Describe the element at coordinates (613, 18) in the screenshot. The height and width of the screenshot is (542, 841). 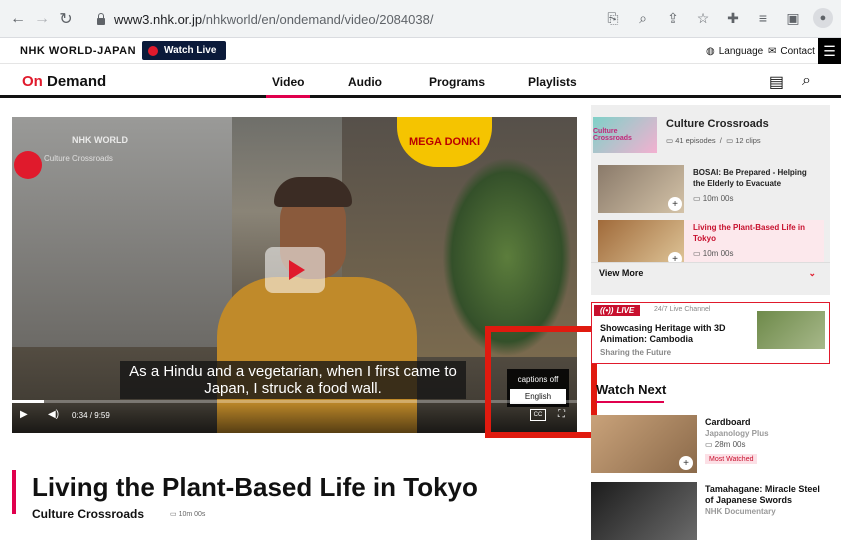
I see `translate-icon: ⎘` at that location.